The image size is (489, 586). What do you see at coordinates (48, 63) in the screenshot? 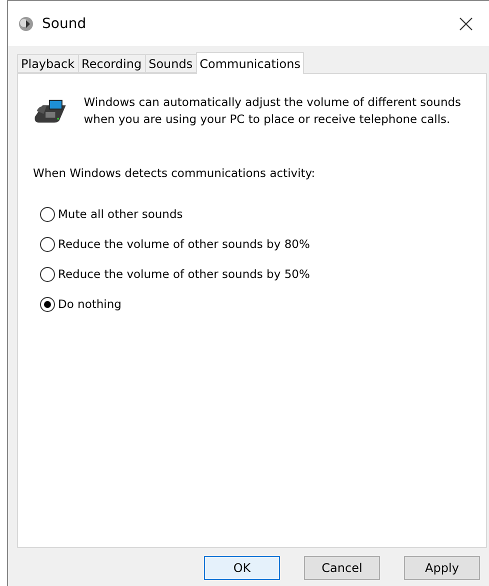
I see `tab: Playback` at bounding box center [48, 63].